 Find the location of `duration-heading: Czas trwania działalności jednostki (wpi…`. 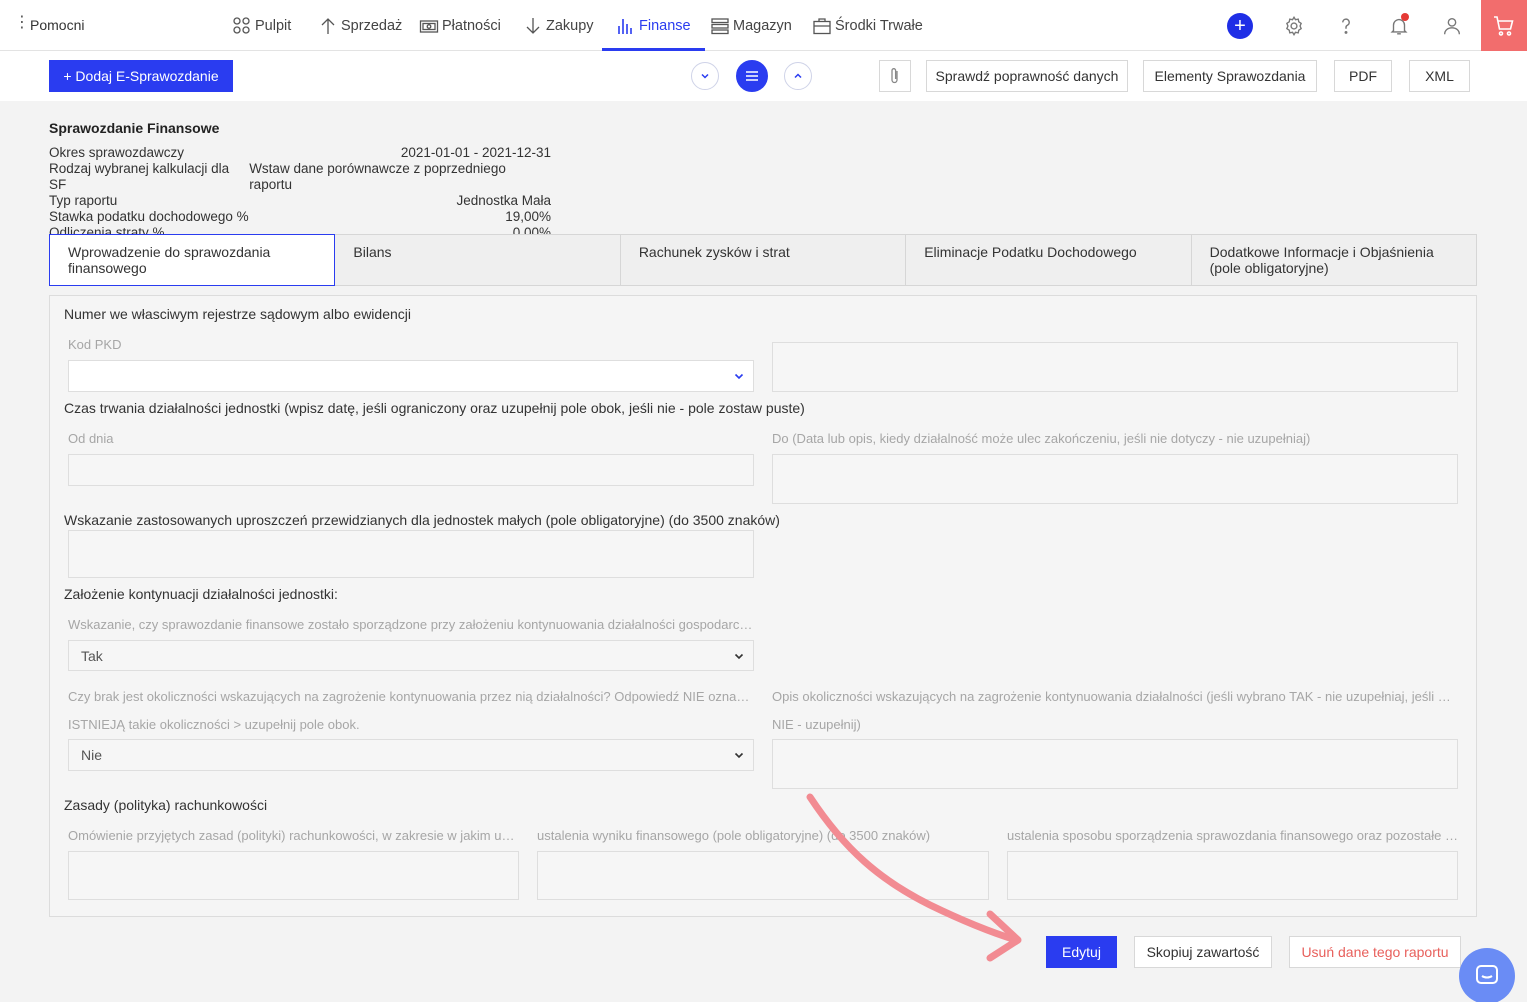

duration-heading: Czas trwania działalności jednostki (wpi… is located at coordinates (434, 408).